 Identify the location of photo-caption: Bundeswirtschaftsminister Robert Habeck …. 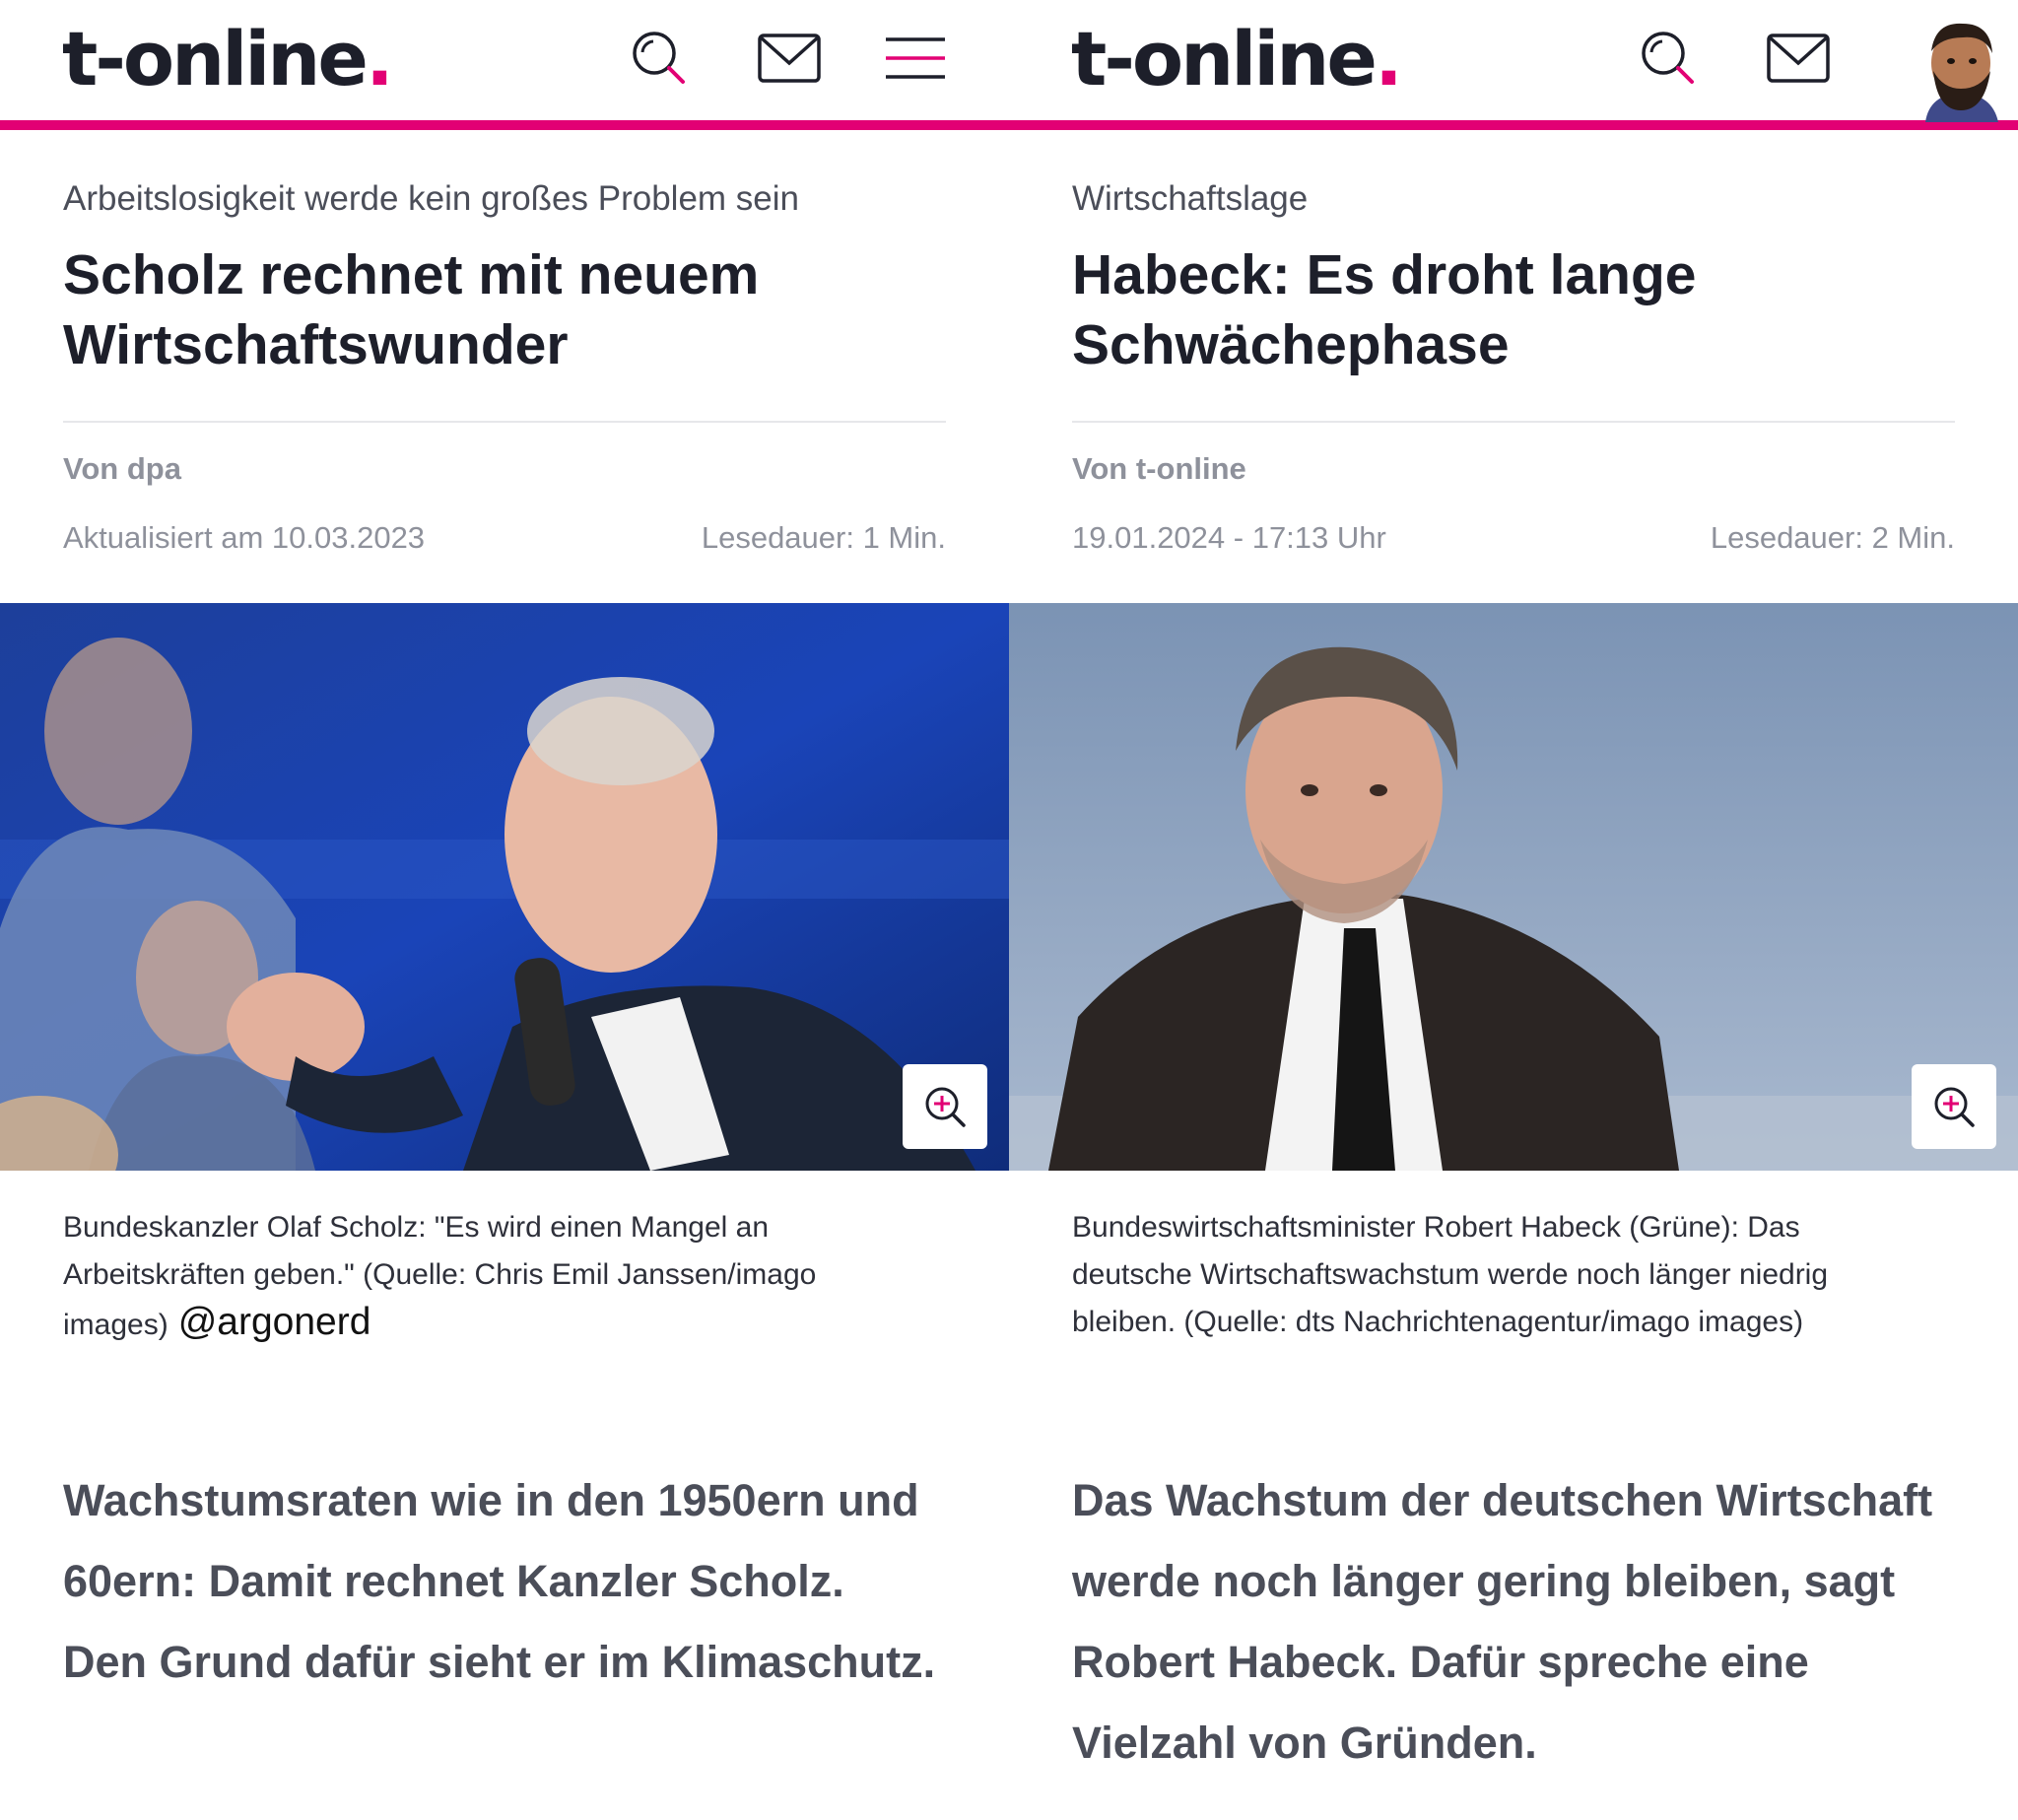
(1515, 1275).